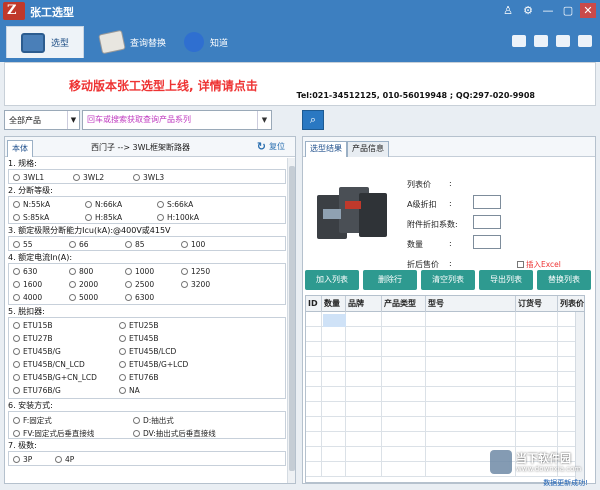 The image size is (600, 490). Describe the element at coordinates (139, 325) in the screenshot. I see `radio-option: ETU25B` at that location.